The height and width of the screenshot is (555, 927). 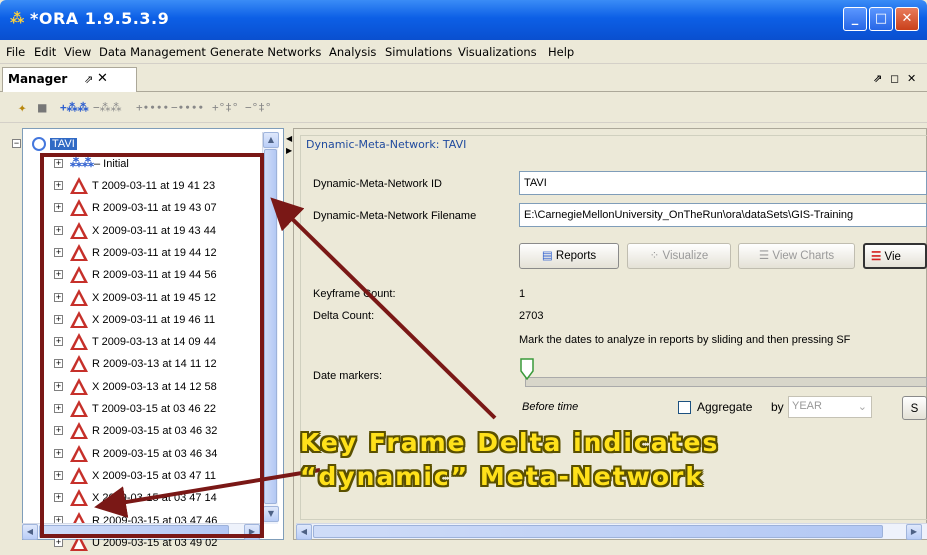 What do you see at coordinates (348, 376) in the screenshot?
I see `date-markers-label: Date markers:` at bounding box center [348, 376].